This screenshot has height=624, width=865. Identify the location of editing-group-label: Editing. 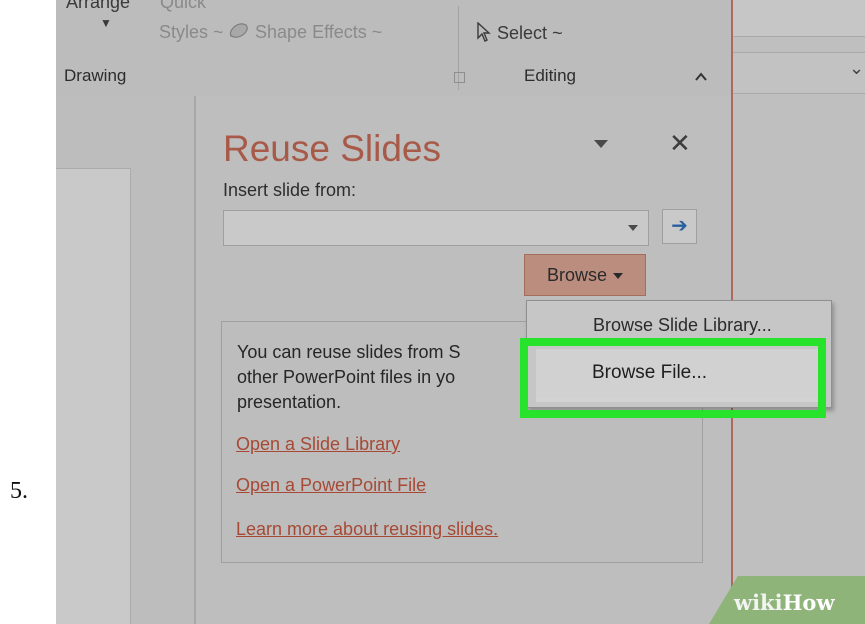
(550, 75).